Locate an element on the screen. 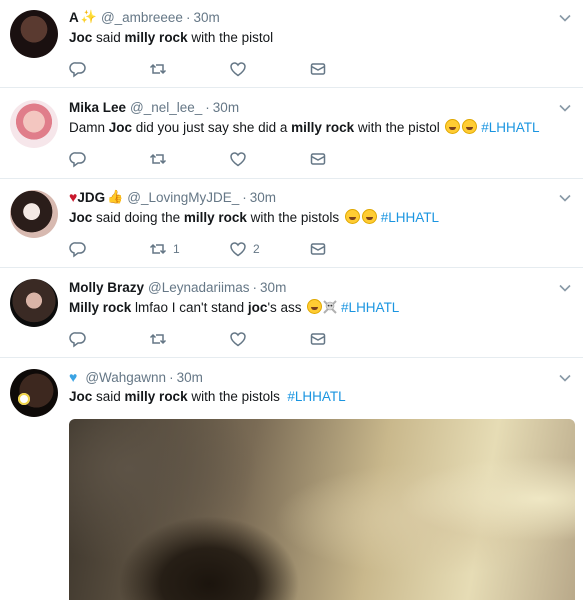  tweet-header: Molly Brazy @Leynadariimas · 30m is located at coordinates (177, 287).